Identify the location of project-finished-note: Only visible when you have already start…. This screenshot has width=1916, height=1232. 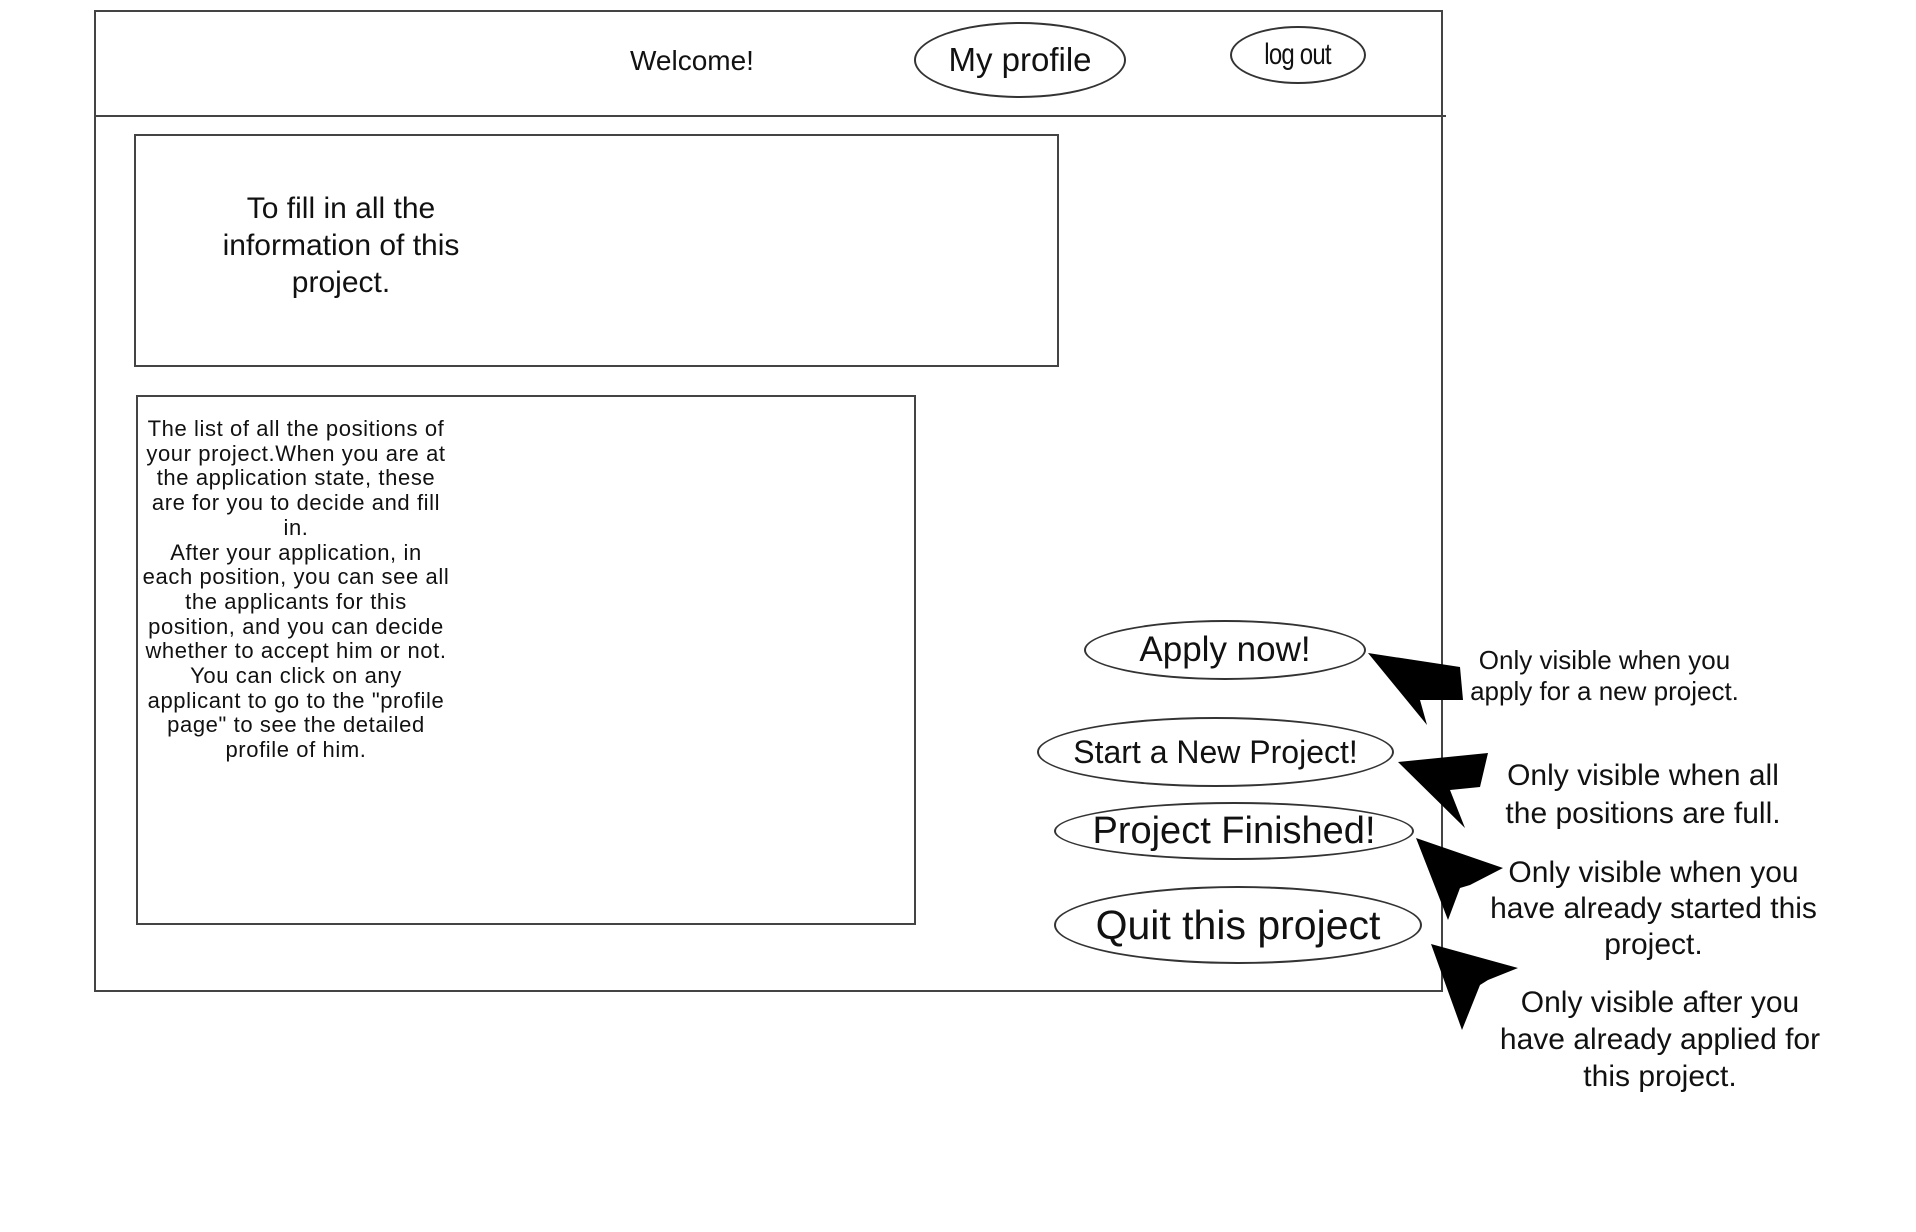
(1653, 908).